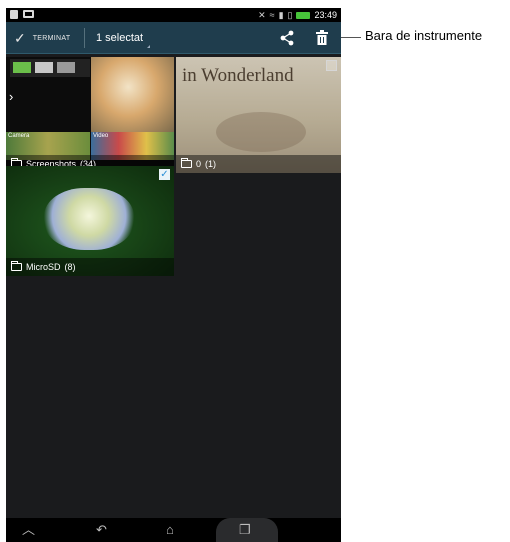 The width and height of the screenshot is (510, 542). Describe the element at coordinates (50, 68) in the screenshot. I see `preview-thumb` at that location.